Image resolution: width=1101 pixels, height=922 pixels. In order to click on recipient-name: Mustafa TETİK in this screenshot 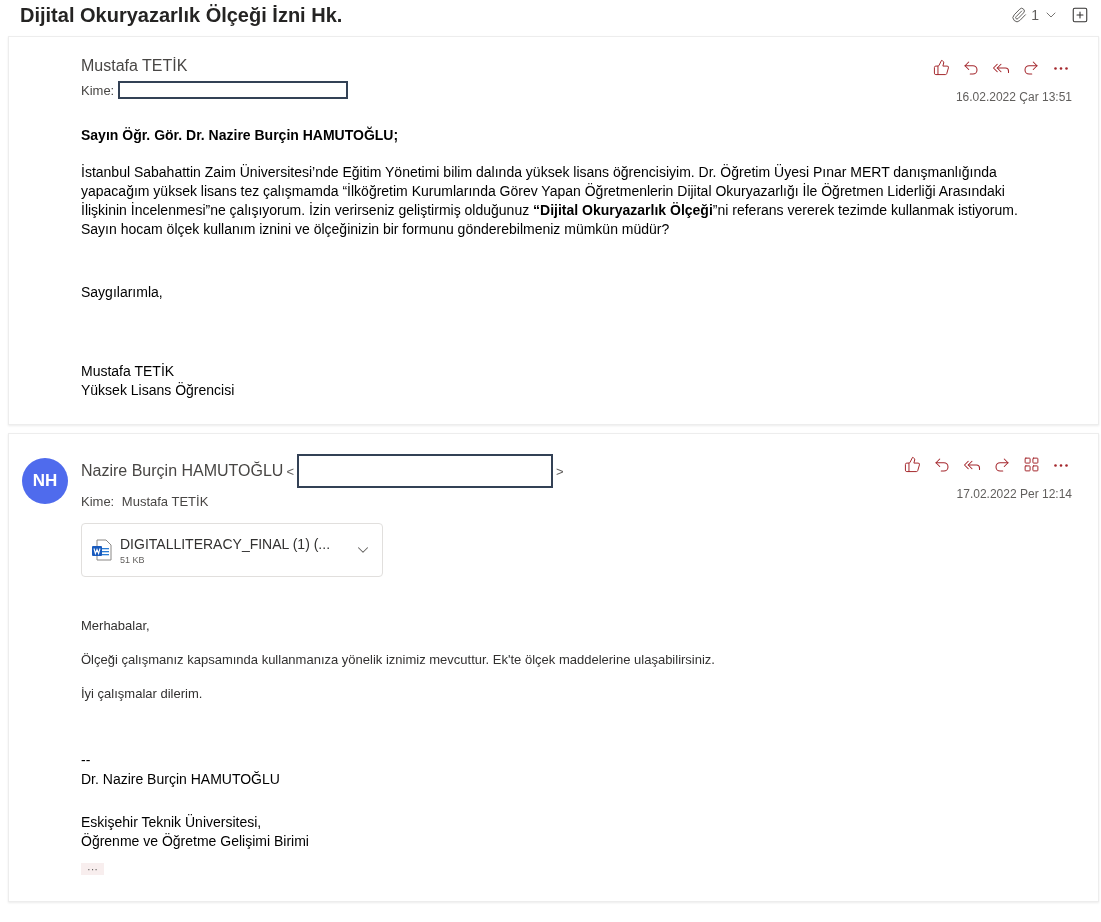, I will do `click(163, 501)`.